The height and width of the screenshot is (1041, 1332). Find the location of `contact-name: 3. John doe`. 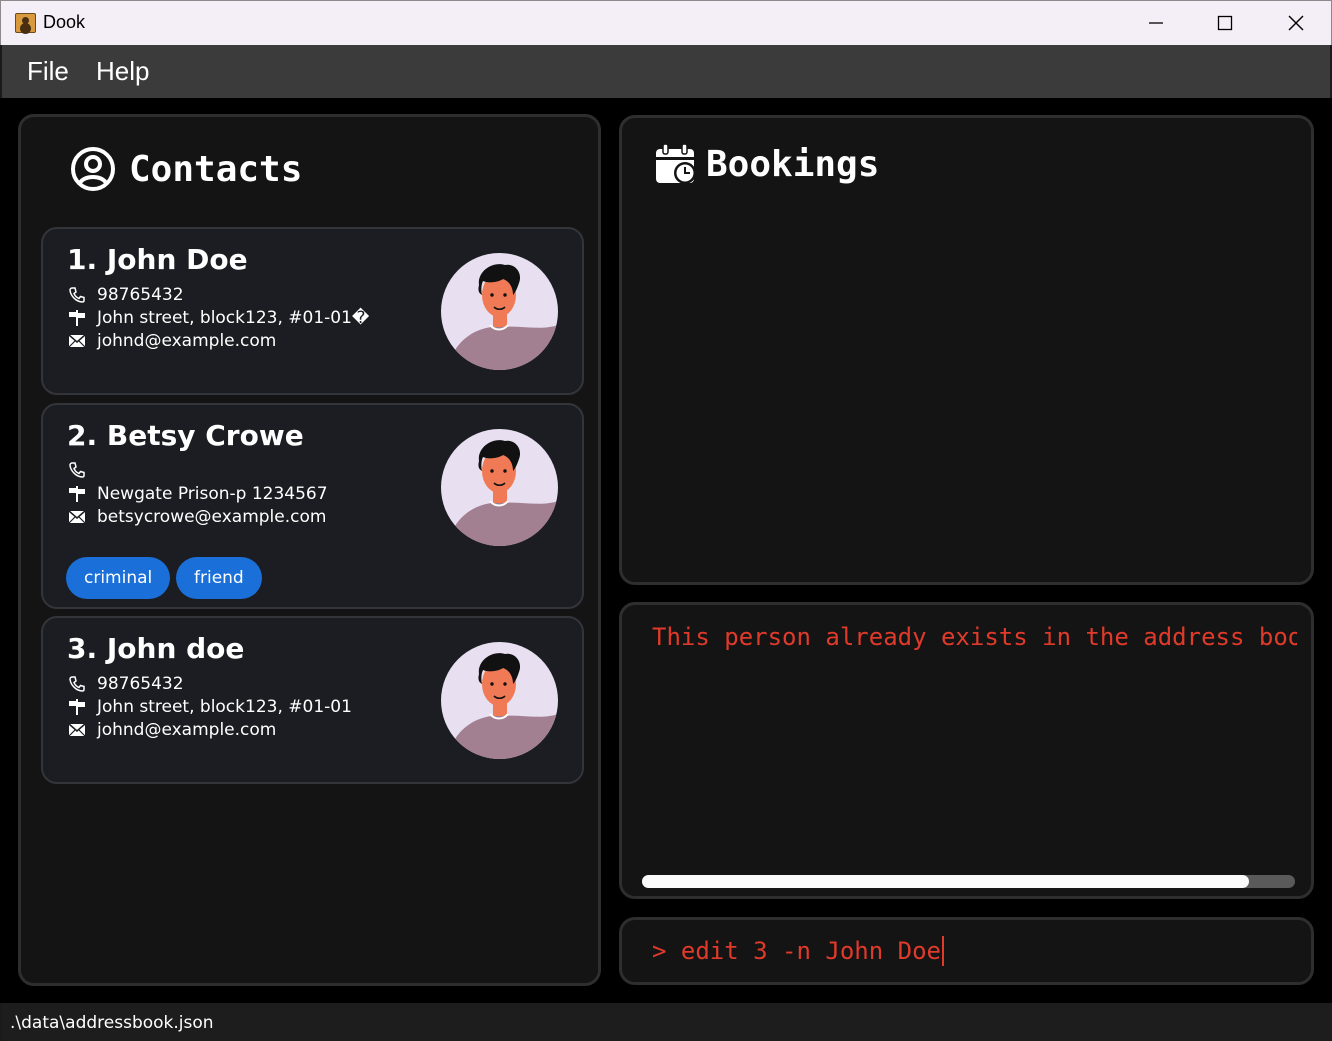

contact-name: 3. John doe is located at coordinates (156, 648).